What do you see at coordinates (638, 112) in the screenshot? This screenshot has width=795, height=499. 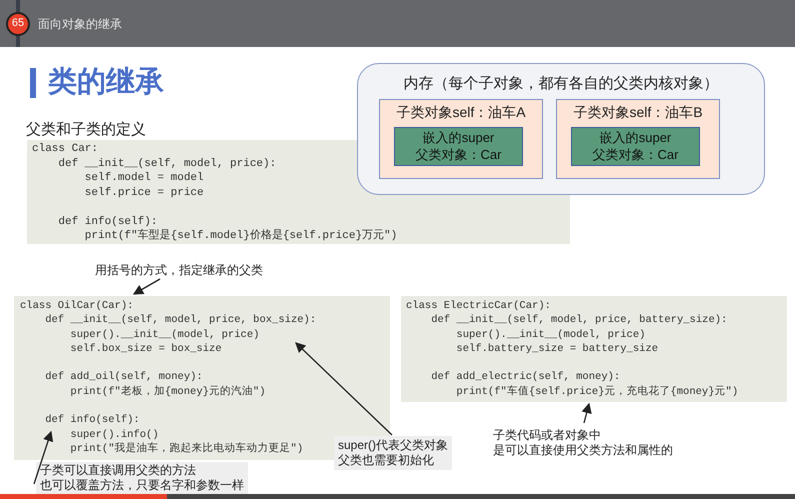 I see `object-label: 子类对象self：油车B` at bounding box center [638, 112].